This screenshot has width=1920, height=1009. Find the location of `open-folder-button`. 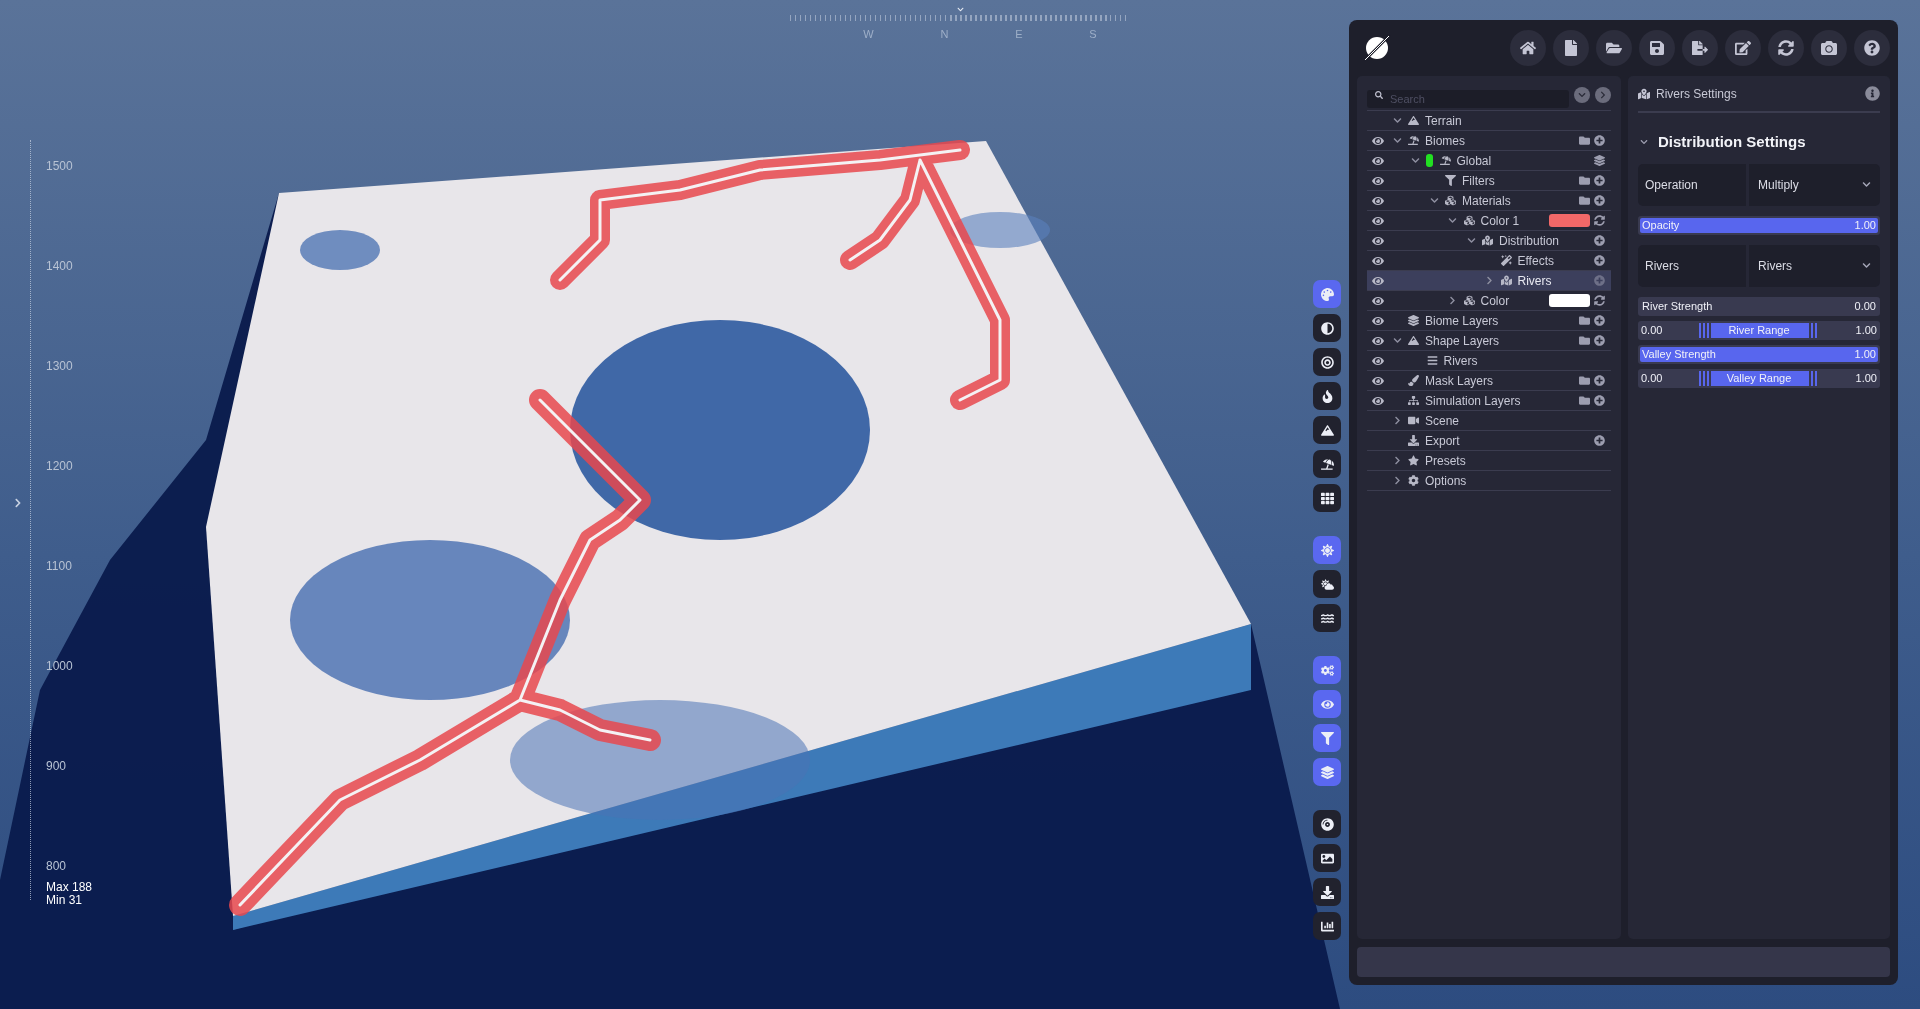

open-folder-button is located at coordinates (1614, 48).